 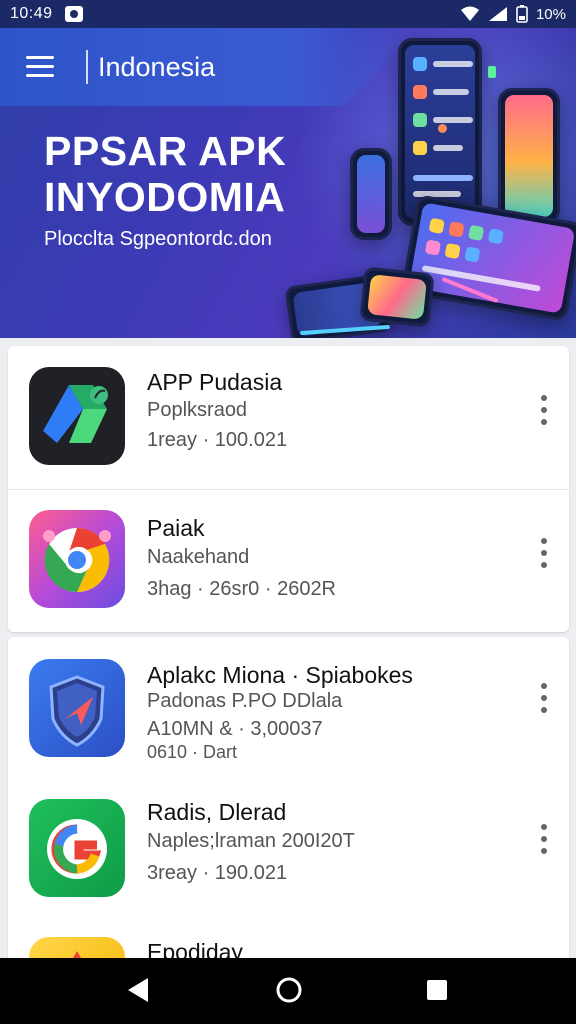 What do you see at coordinates (497, 14) in the screenshot?
I see `signal-icon` at bounding box center [497, 14].